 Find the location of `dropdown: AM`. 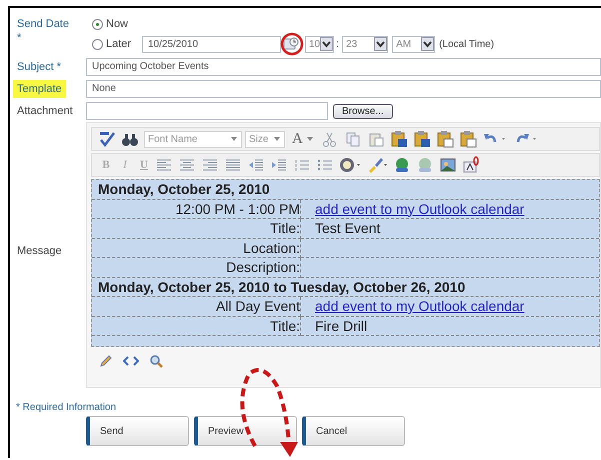

dropdown: AM is located at coordinates (414, 44).